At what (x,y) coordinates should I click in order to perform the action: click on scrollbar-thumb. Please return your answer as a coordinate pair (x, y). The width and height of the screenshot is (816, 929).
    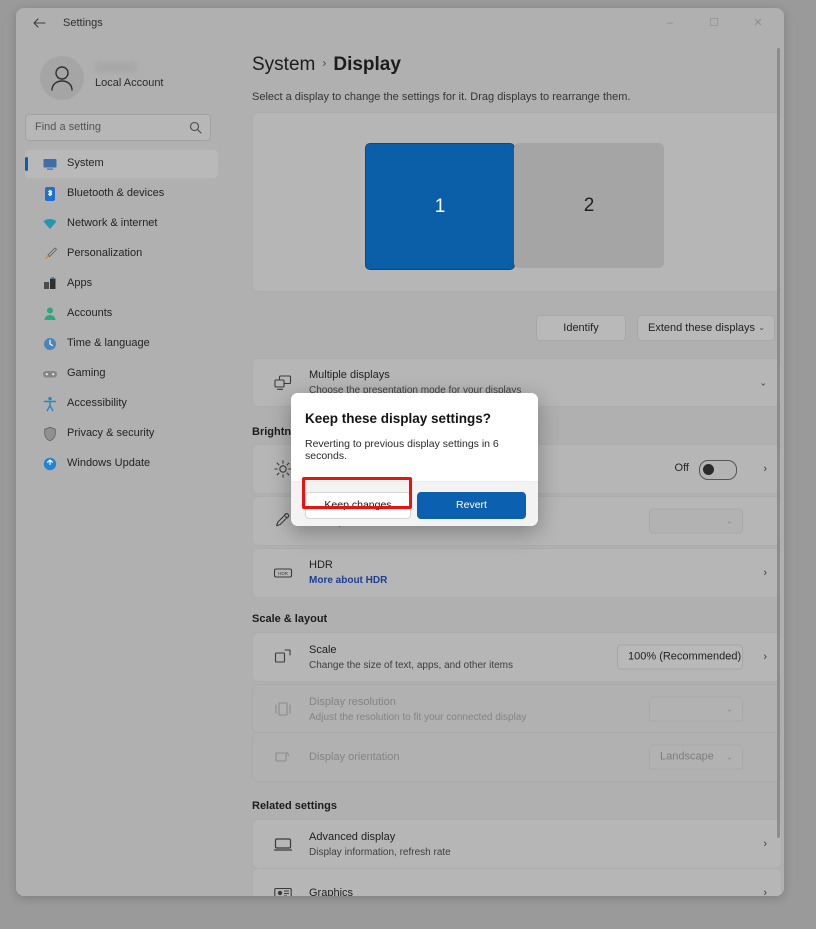
    Looking at the image, I should click on (778, 443).